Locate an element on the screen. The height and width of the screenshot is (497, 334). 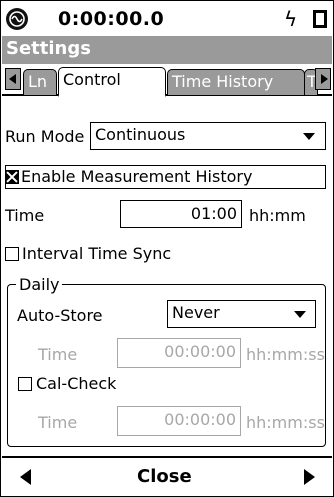
time-label: Time is located at coordinates (25, 215).